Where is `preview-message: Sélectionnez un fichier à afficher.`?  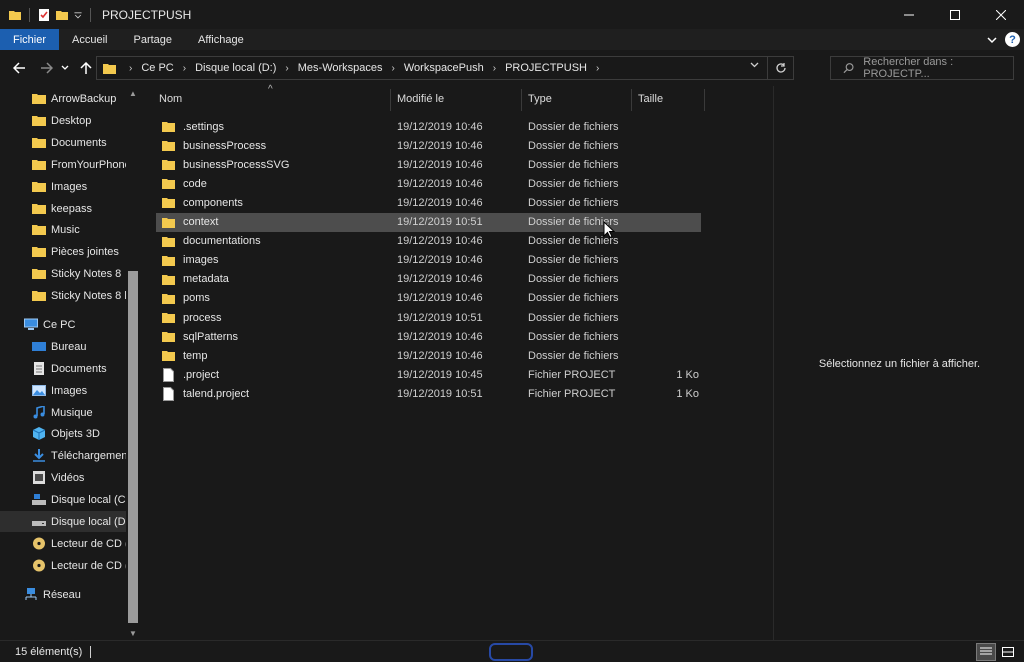 preview-message: Sélectionnez un fichier à afficher. is located at coordinates (899, 364).